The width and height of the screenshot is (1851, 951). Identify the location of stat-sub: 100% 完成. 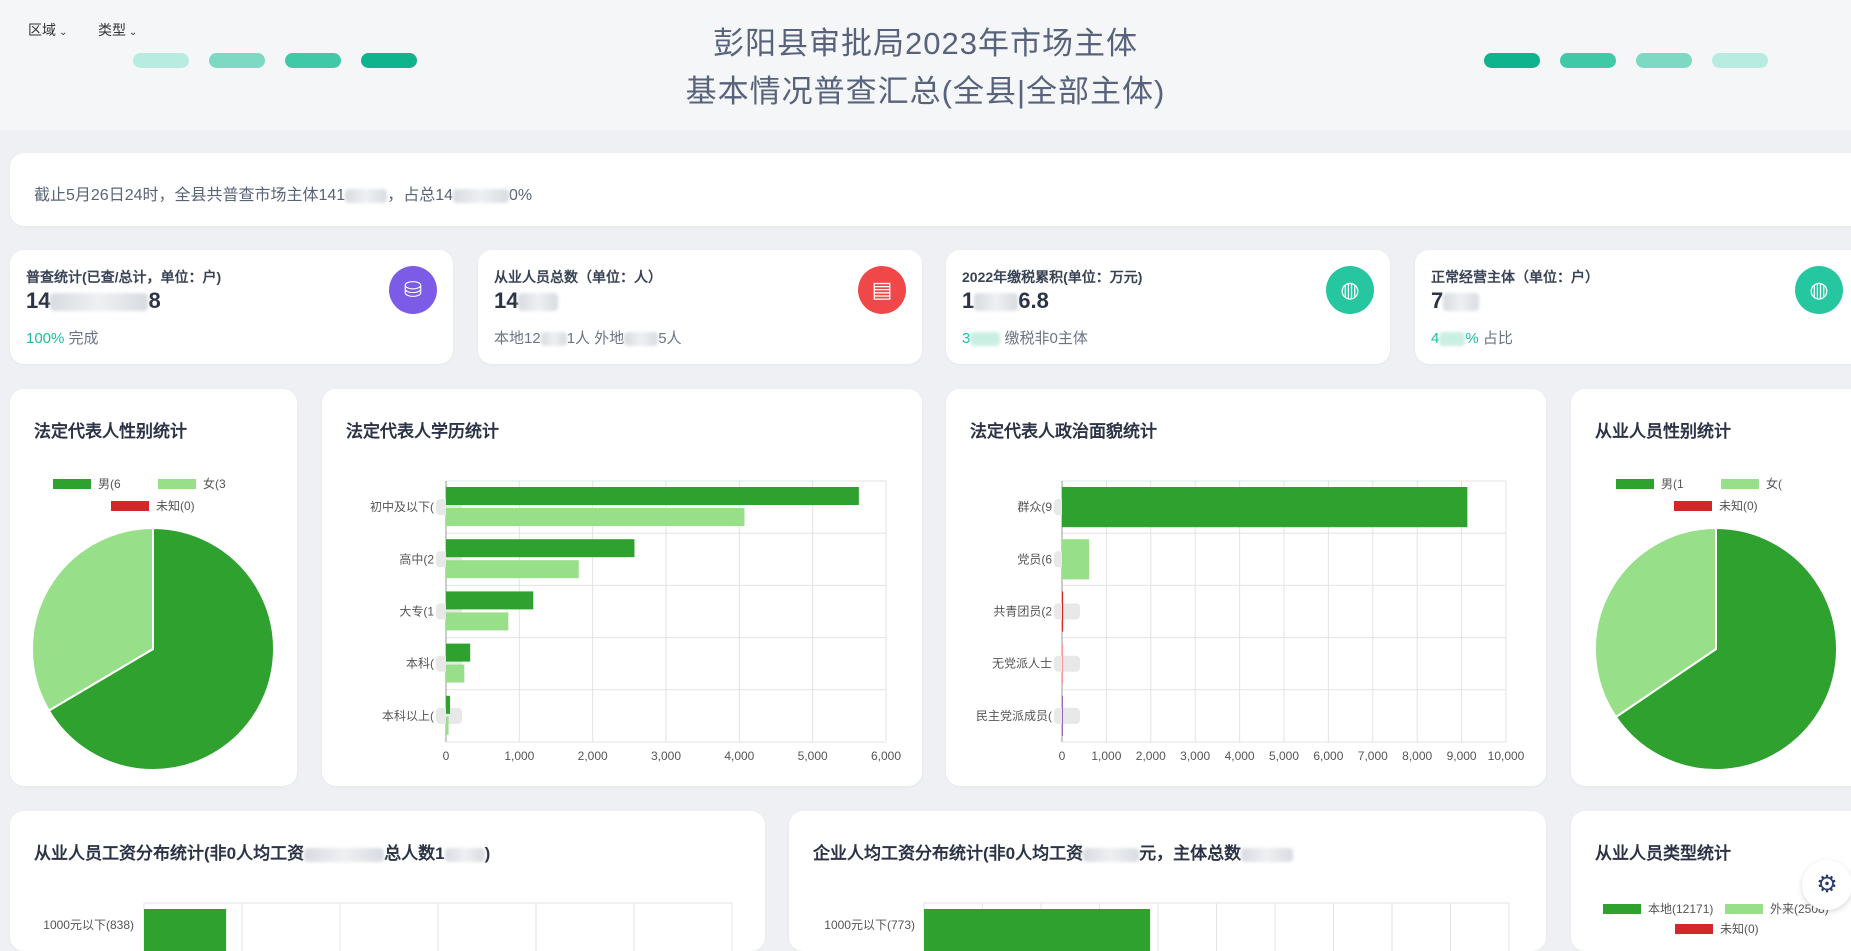
(62, 337).